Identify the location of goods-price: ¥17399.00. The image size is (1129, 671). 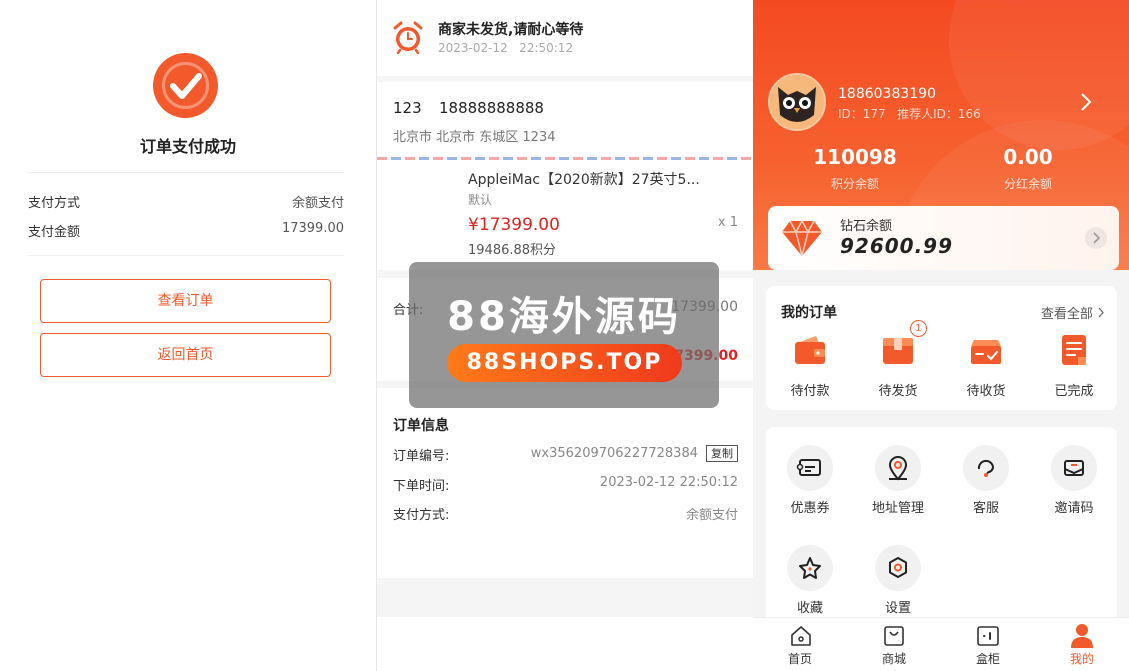
(514, 225).